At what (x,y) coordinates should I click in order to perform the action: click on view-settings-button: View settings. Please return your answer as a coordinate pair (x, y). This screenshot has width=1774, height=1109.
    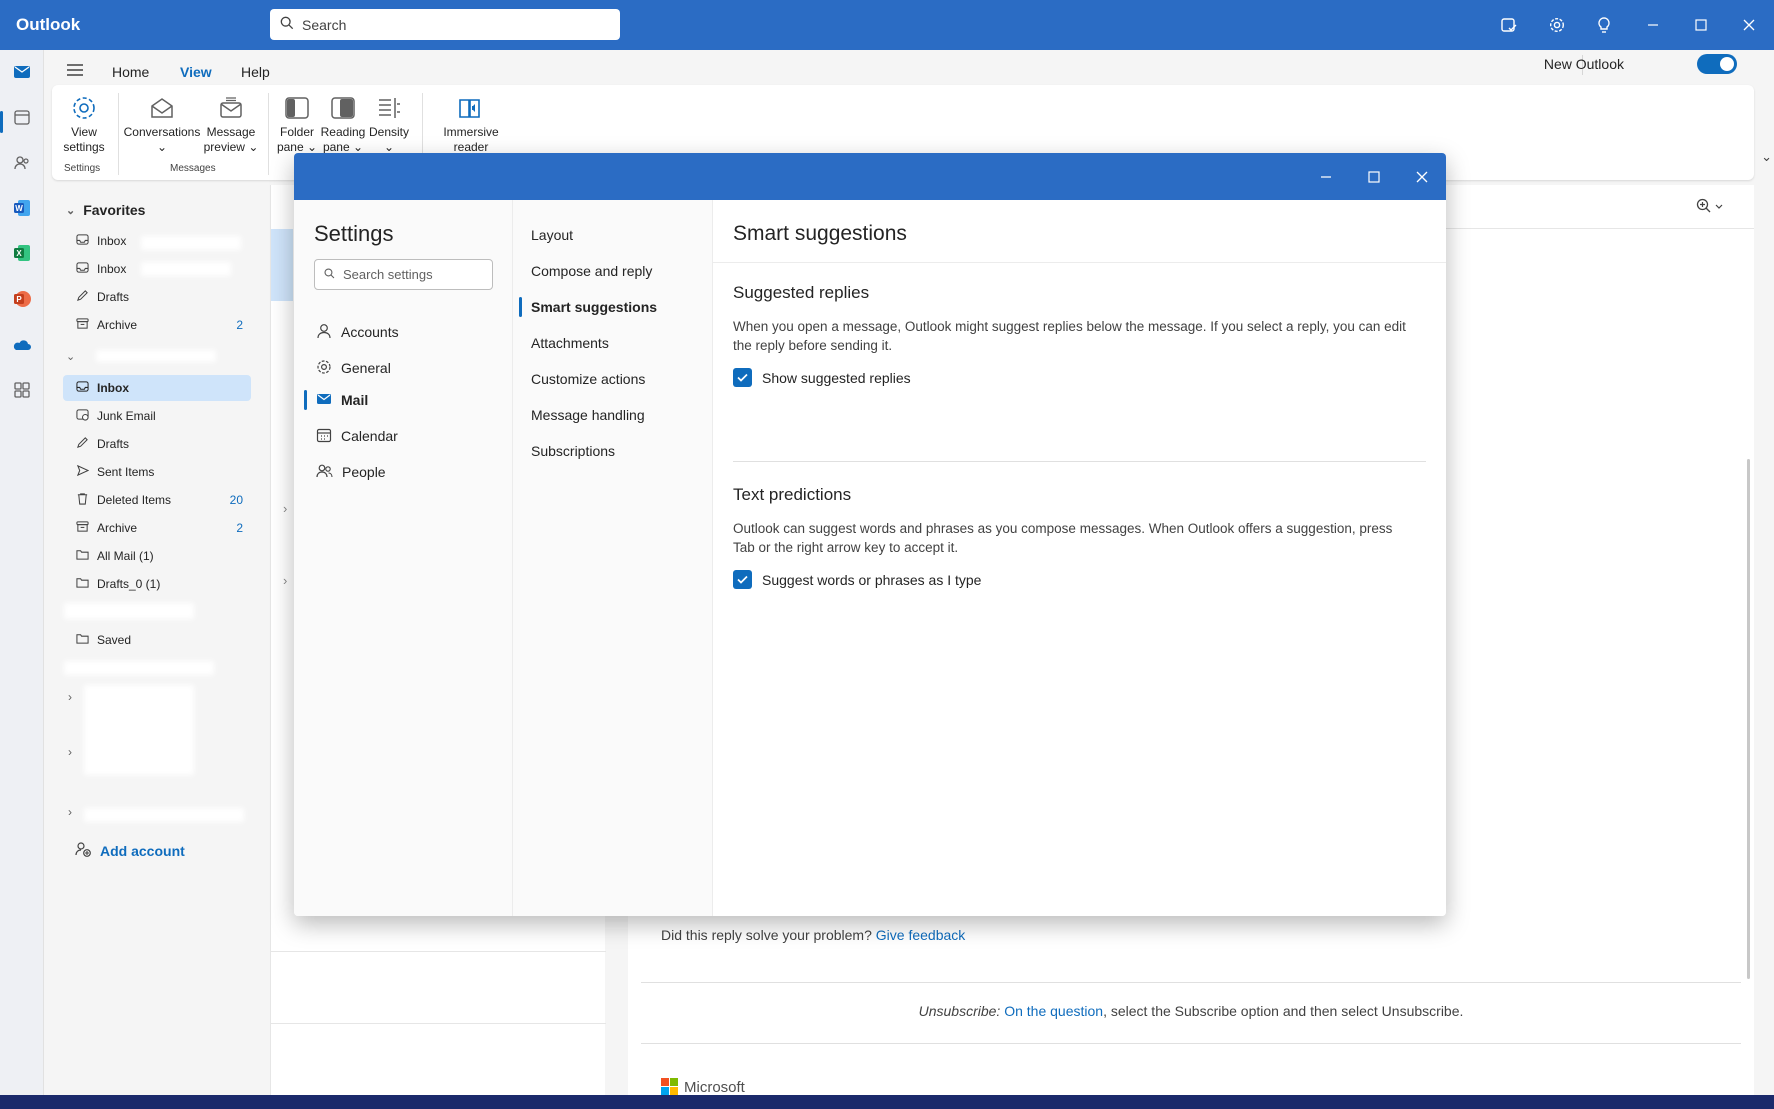
    Looking at the image, I should click on (84, 123).